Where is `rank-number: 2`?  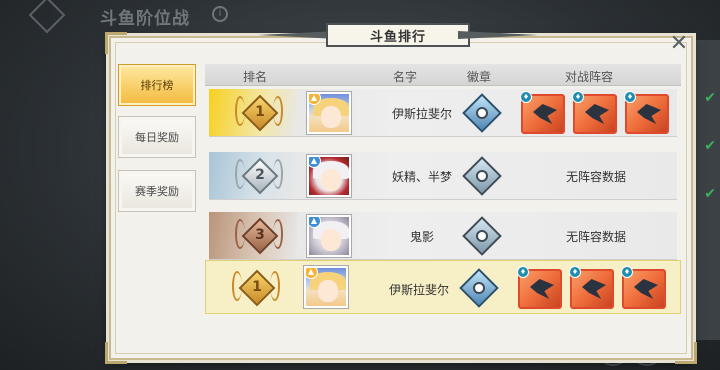 rank-number: 2 is located at coordinates (260, 175).